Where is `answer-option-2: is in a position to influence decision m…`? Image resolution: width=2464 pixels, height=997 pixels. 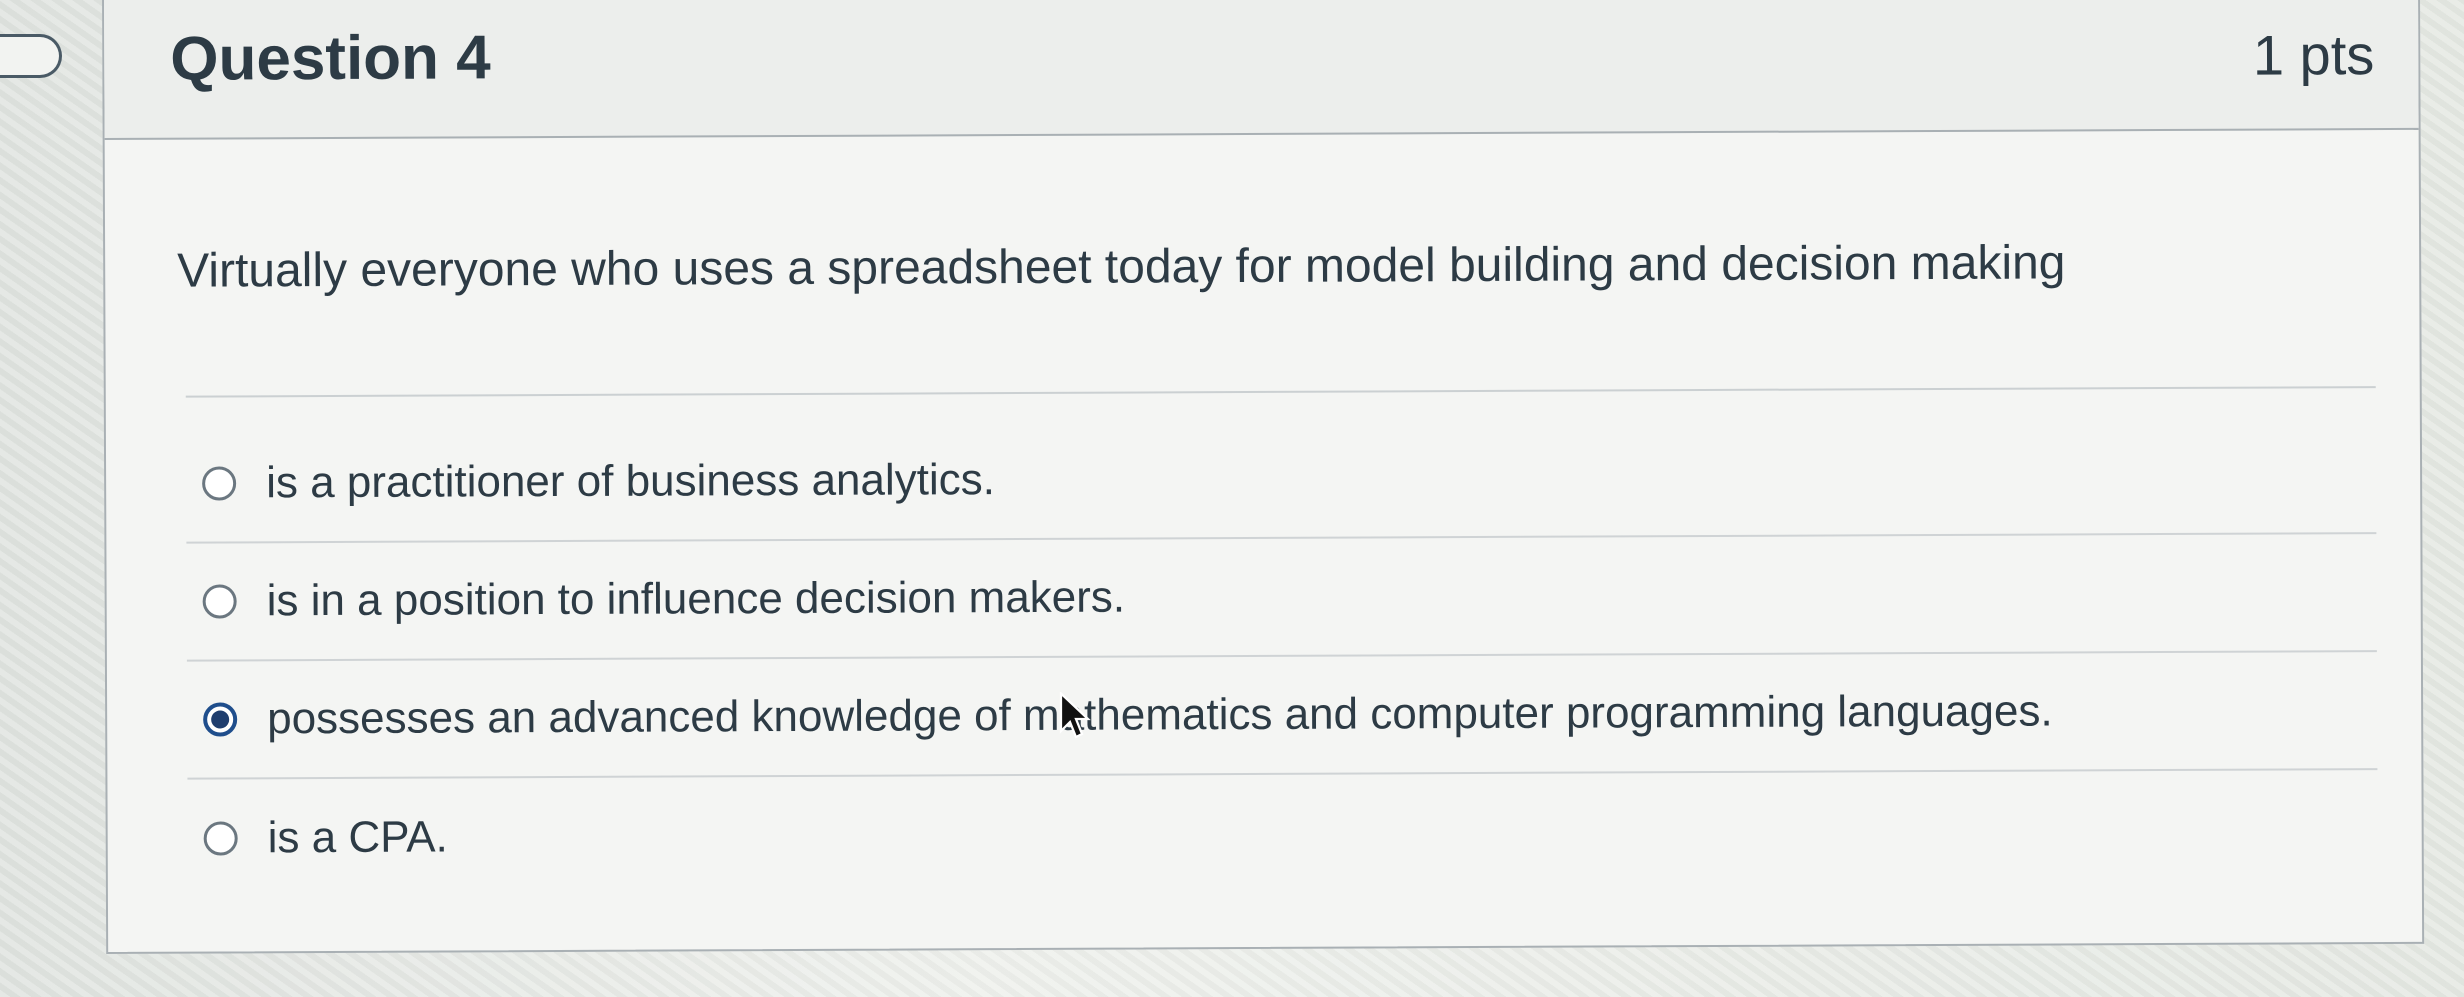 answer-option-2: is in a position to influence decision m… is located at coordinates (1281, 598).